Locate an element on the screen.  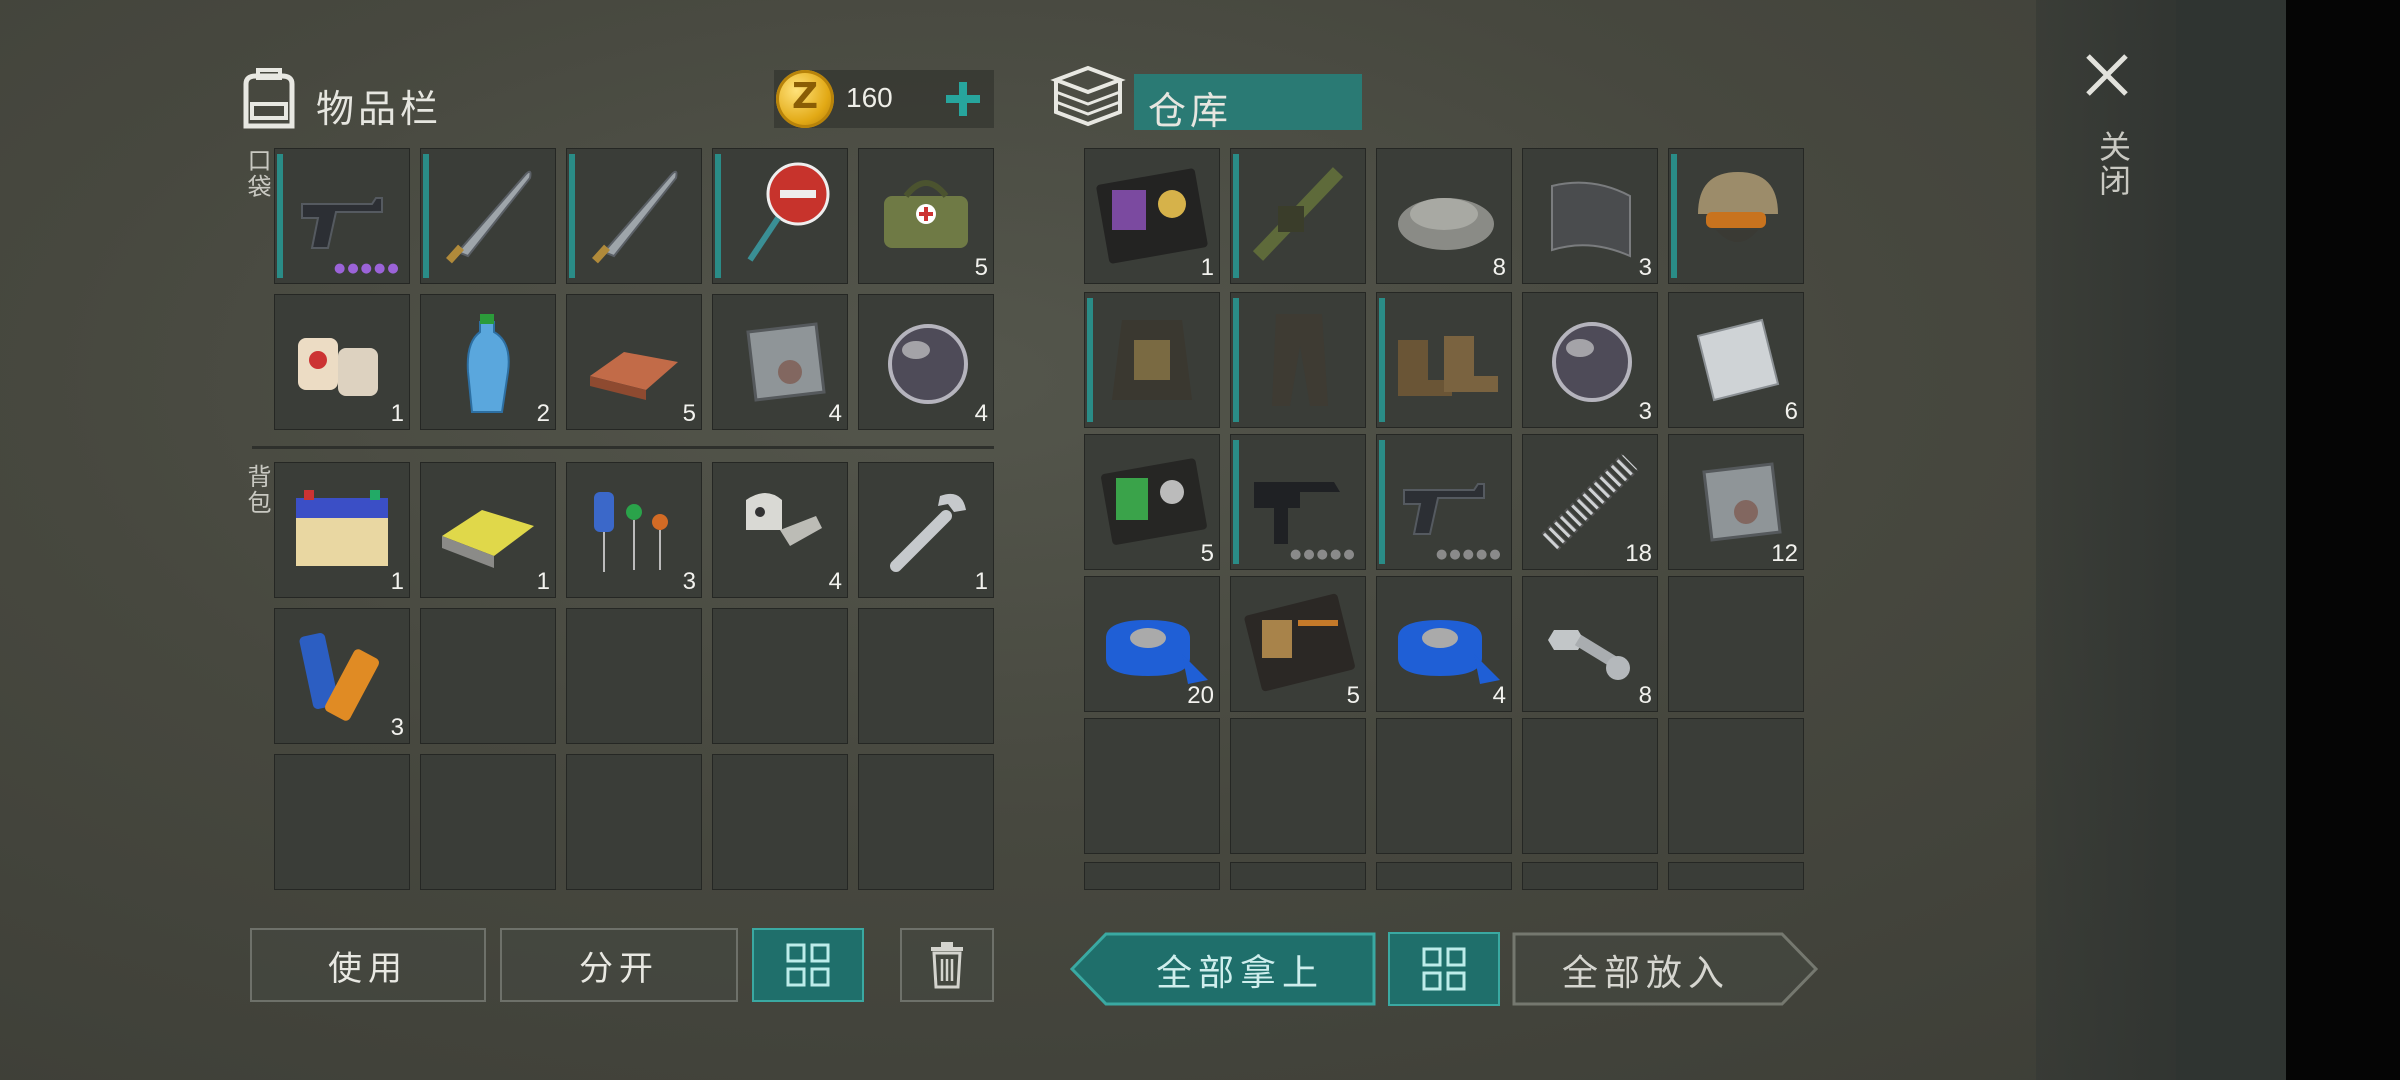
bandage-icon is located at coordinates (338, 367).